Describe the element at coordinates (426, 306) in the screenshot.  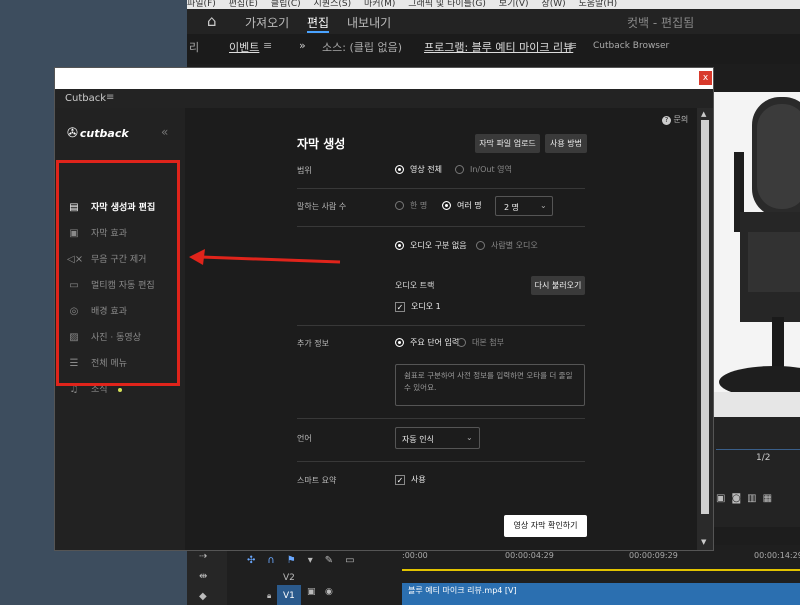
I see `audio-track-name: 오디오 1` at that location.